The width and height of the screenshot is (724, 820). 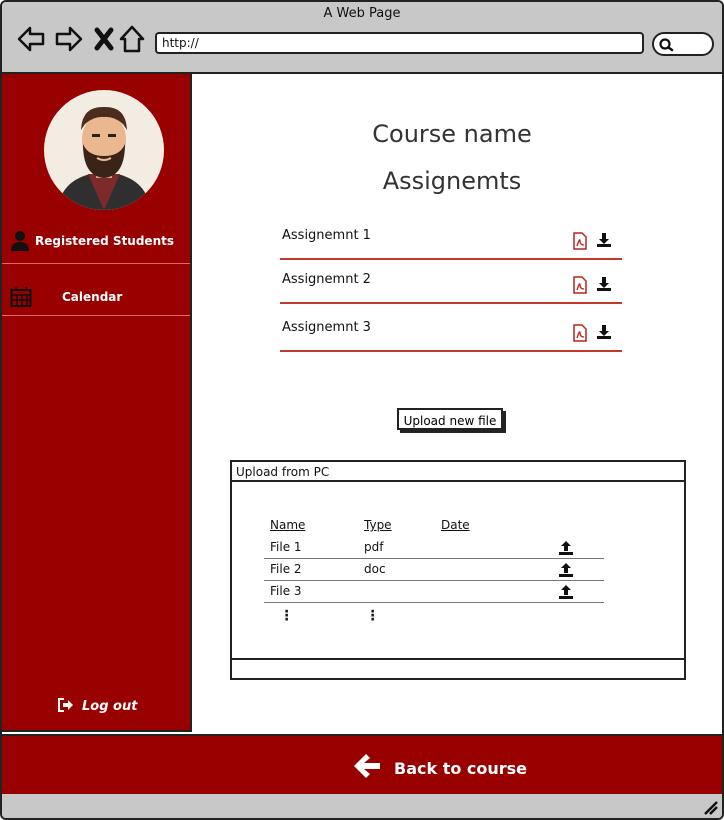 What do you see at coordinates (367, 766) in the screenshot?
I see `left-arrow-icon` at bounding box center [367, 766].